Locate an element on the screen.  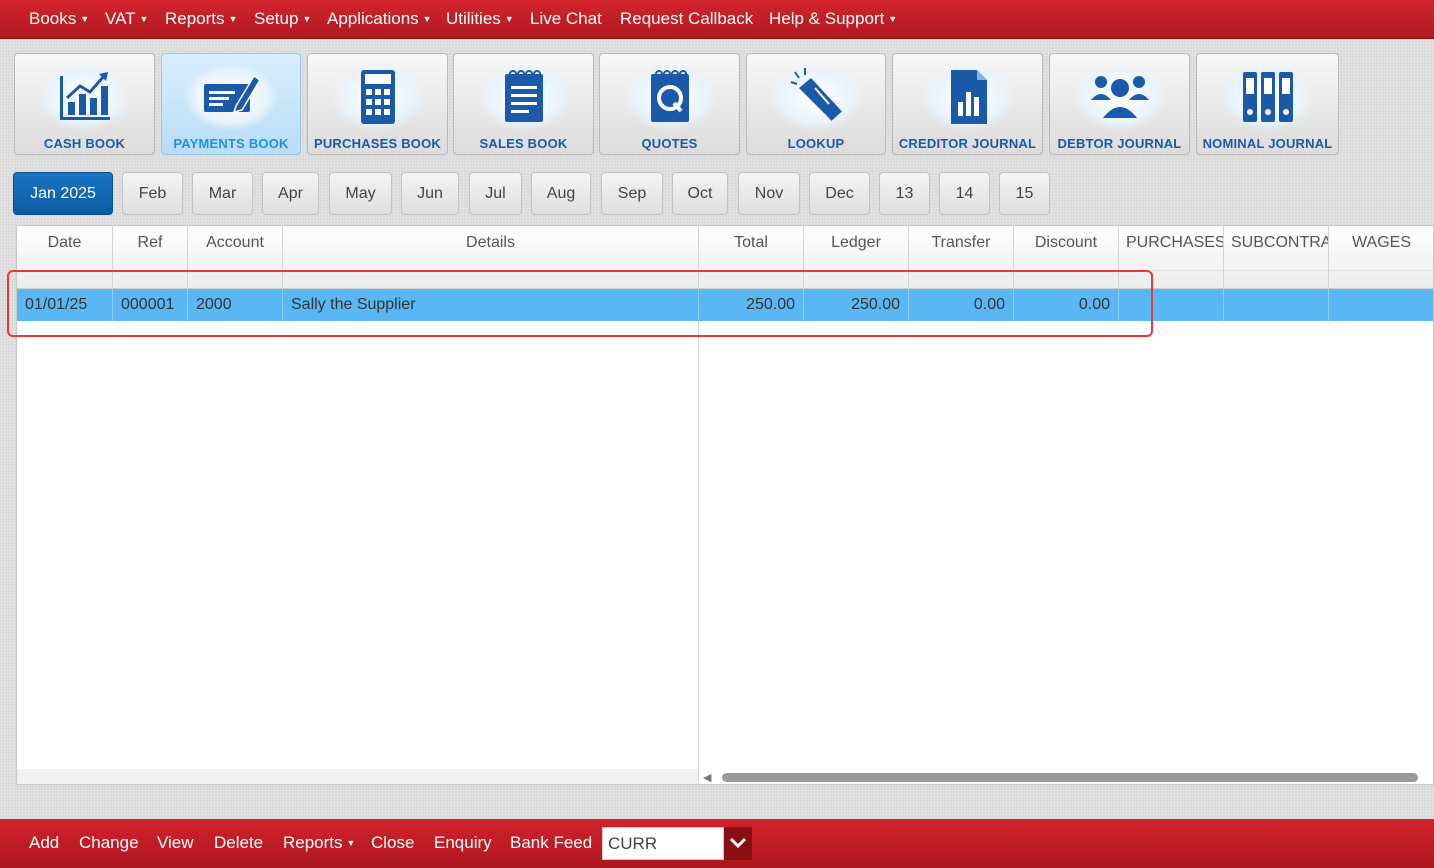
cell-purchases is located at coordinates (1171, 305).